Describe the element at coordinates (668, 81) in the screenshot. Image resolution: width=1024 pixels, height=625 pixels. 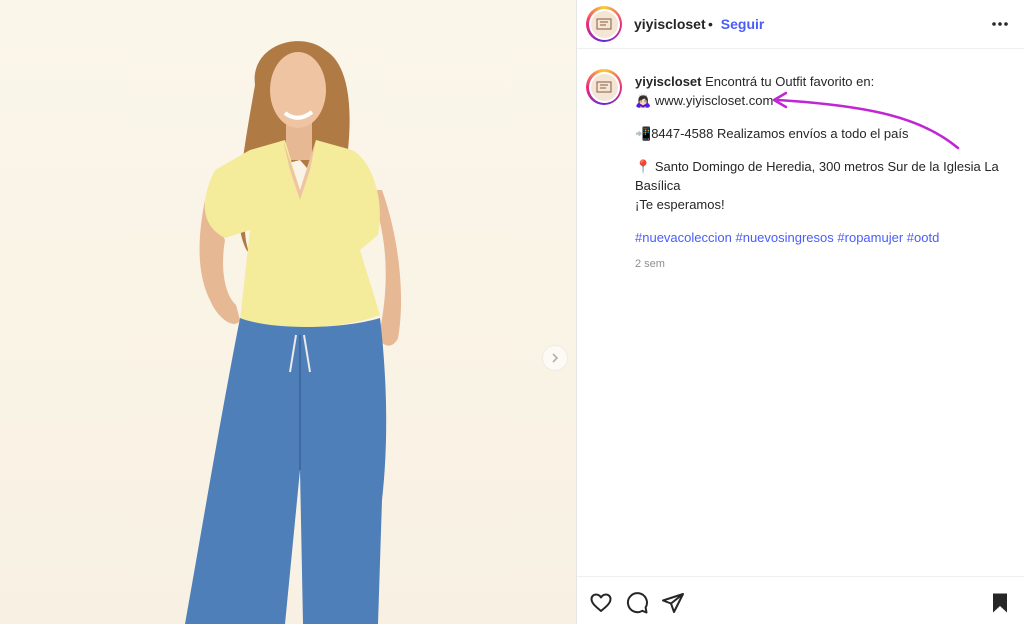
I see `caption-username: yiyiscloset` at that location.